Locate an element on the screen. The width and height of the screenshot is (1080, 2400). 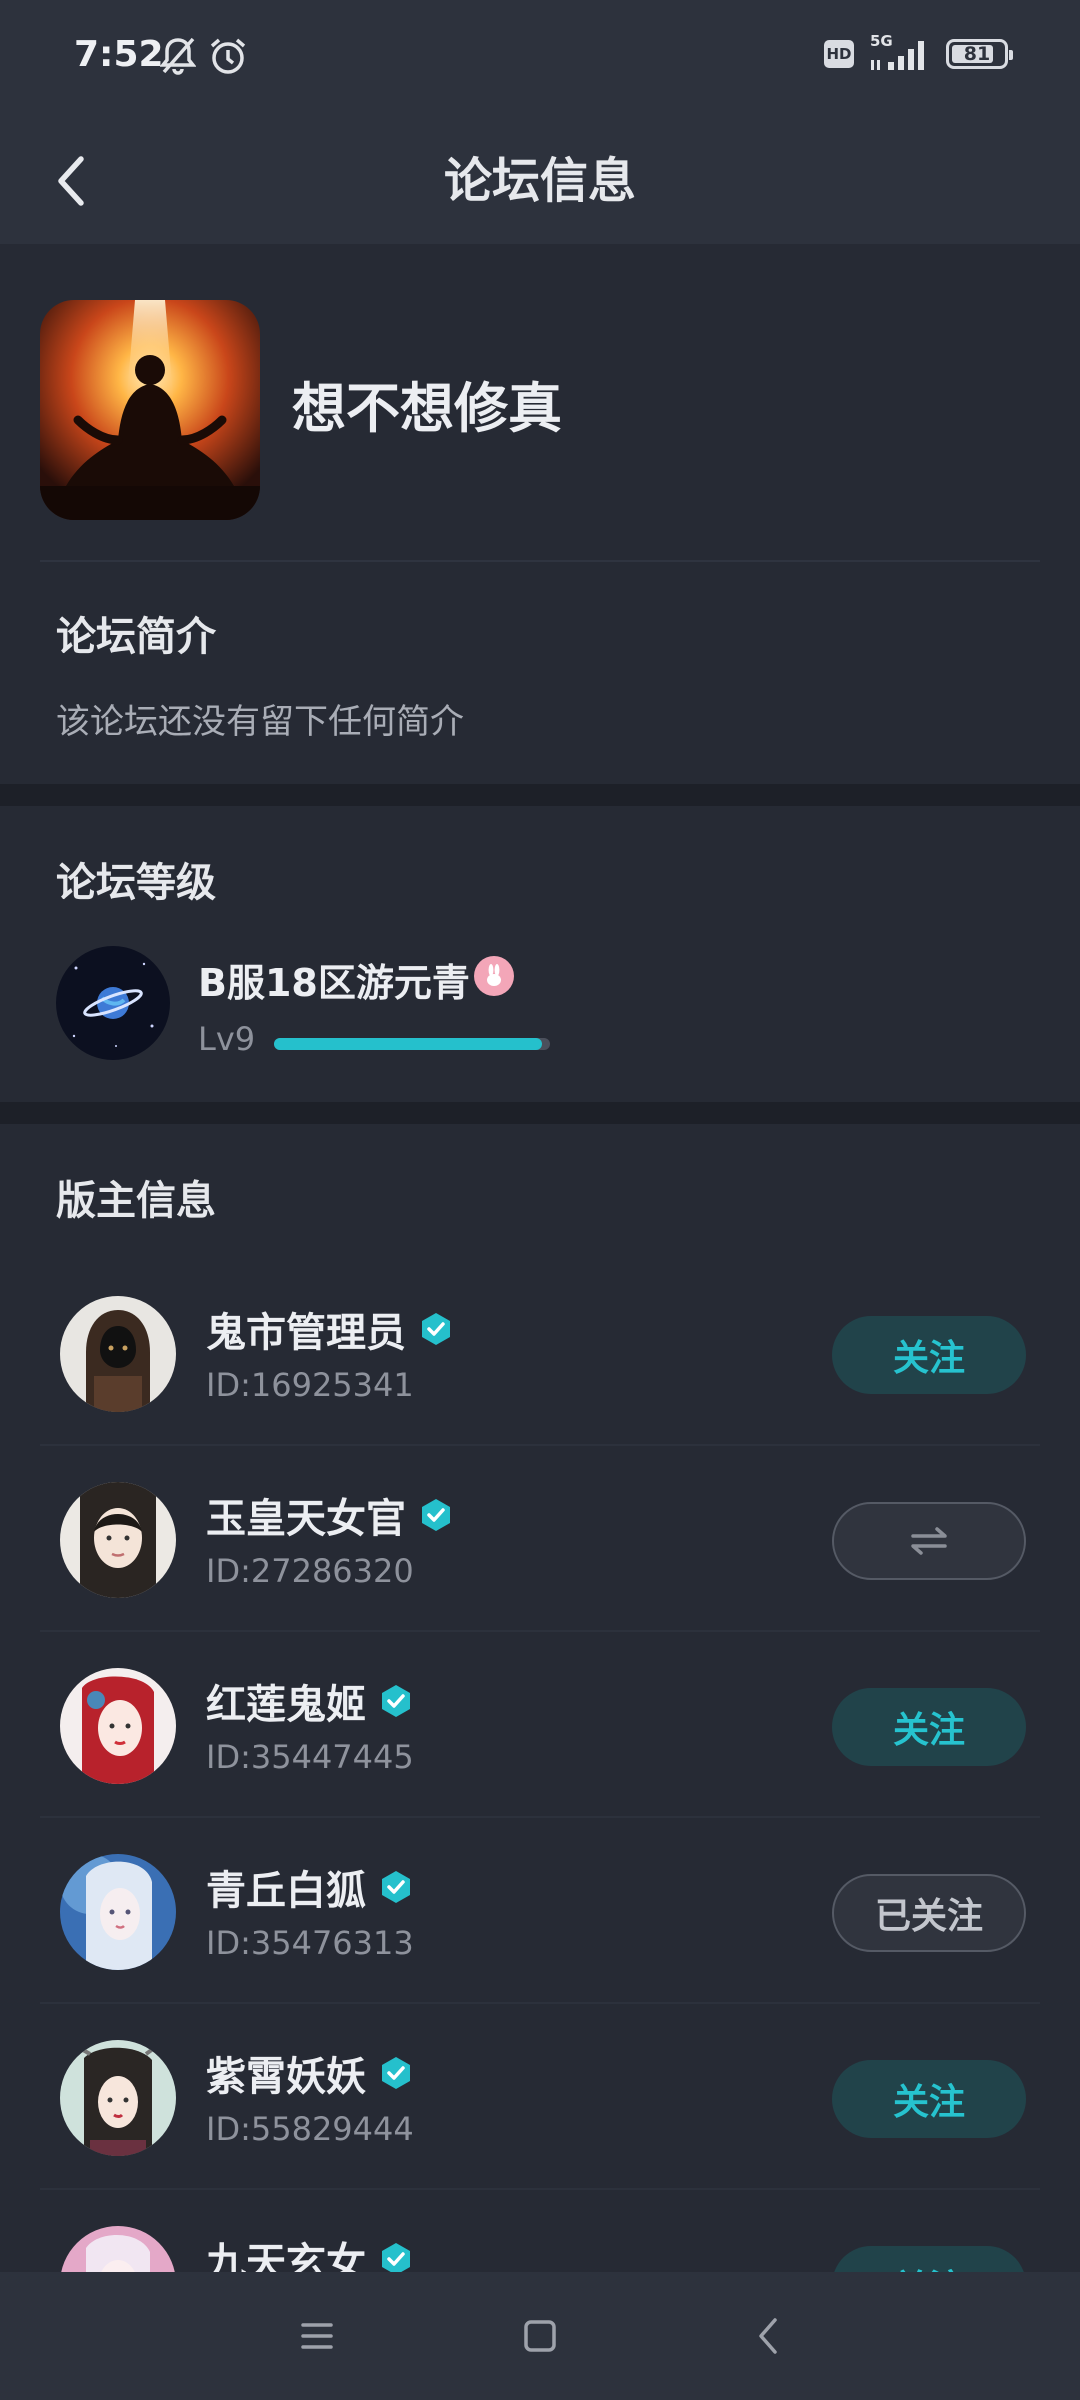
level-progress-bar is located at coordinates (412, 1044).